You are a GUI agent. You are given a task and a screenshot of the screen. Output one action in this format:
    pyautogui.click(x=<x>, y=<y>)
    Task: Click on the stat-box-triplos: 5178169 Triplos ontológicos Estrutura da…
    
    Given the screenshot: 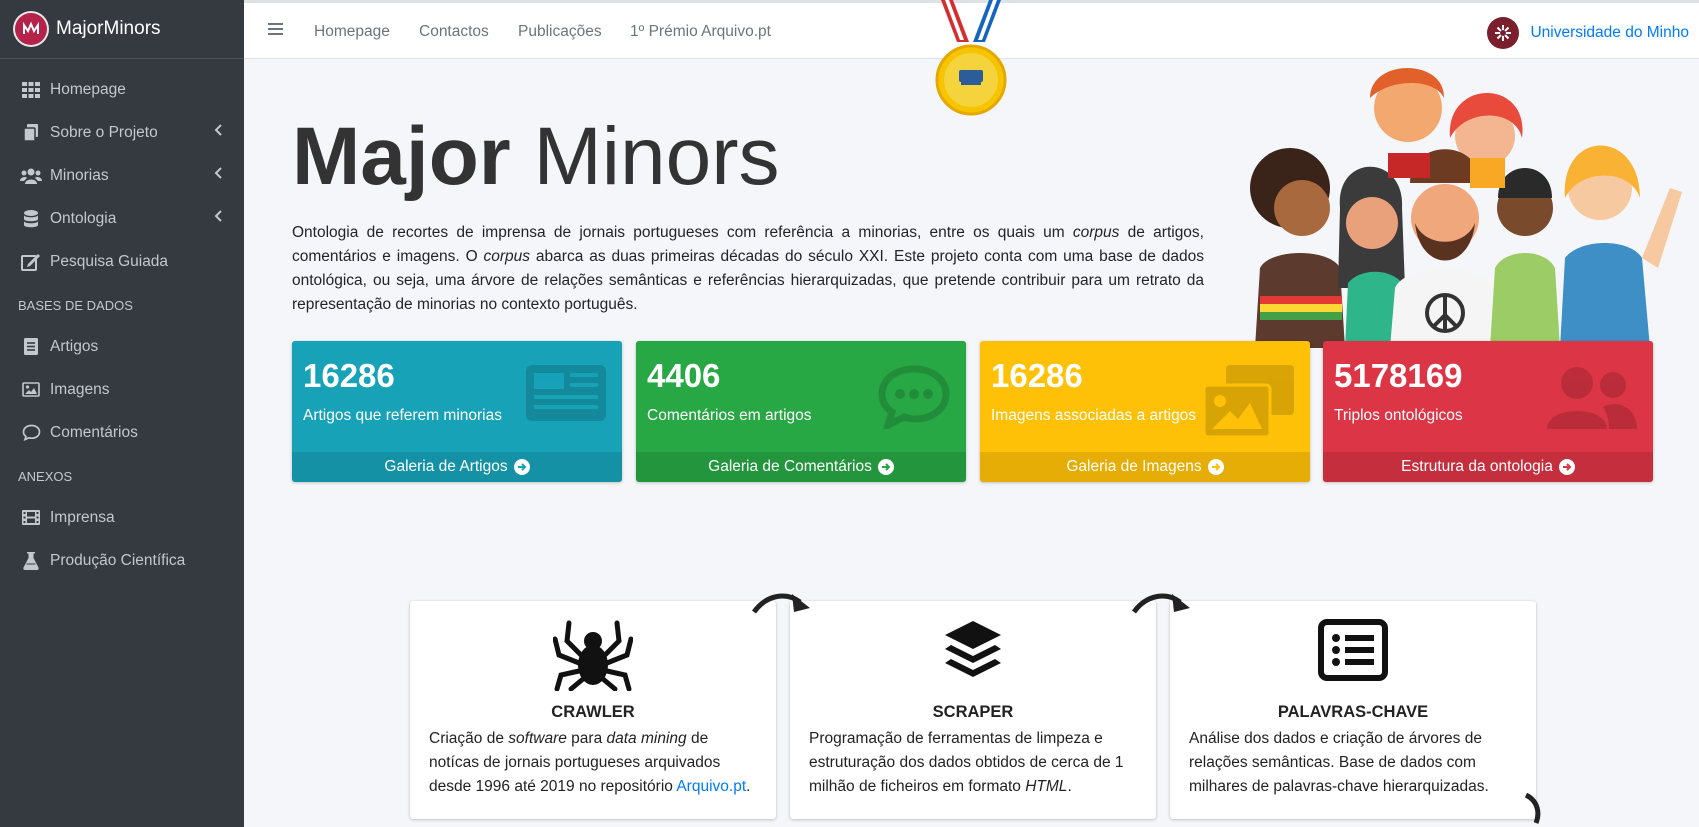 What is the action you would take?
    pyautogui.click(x=1488, y=411)
    